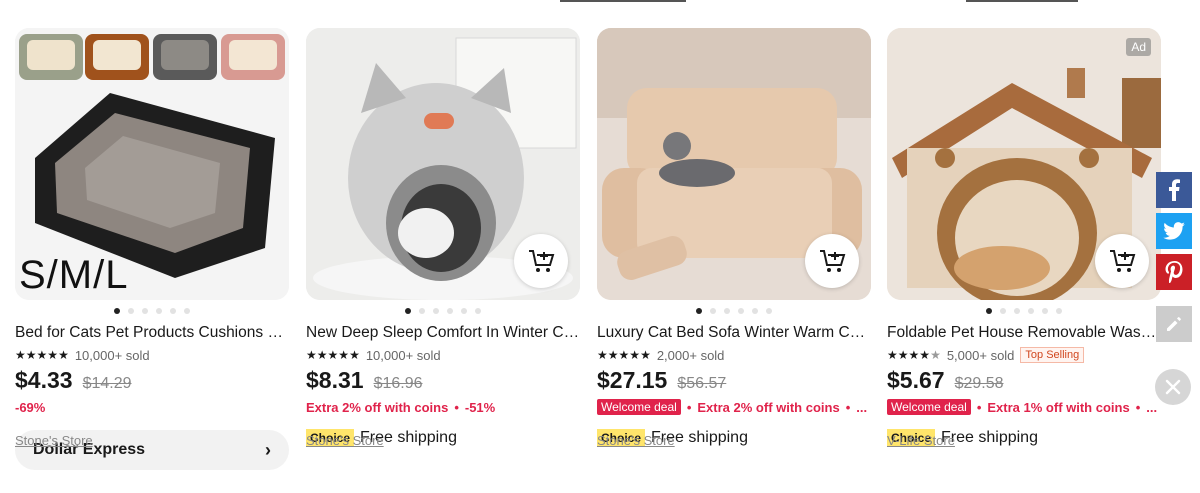 This screenshot has width=1200, height=493. Describe the element at coordinates (335, 380) in the screenshot. I see `current-price: $8.31` at that location.